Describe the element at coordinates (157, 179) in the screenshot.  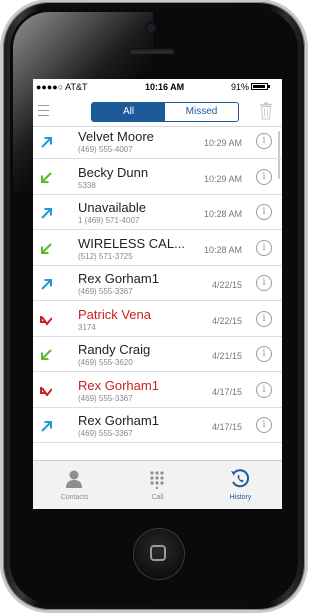
I see `call-row: Becky Dunn 5338 10:29 AM i` at that location.